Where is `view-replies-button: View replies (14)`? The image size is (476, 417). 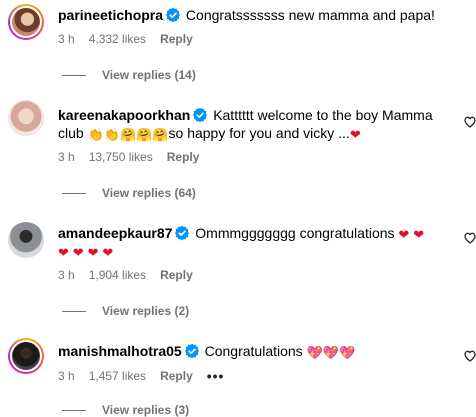 view-replies-button: View replies (14) is located at coordinates (129, 75).